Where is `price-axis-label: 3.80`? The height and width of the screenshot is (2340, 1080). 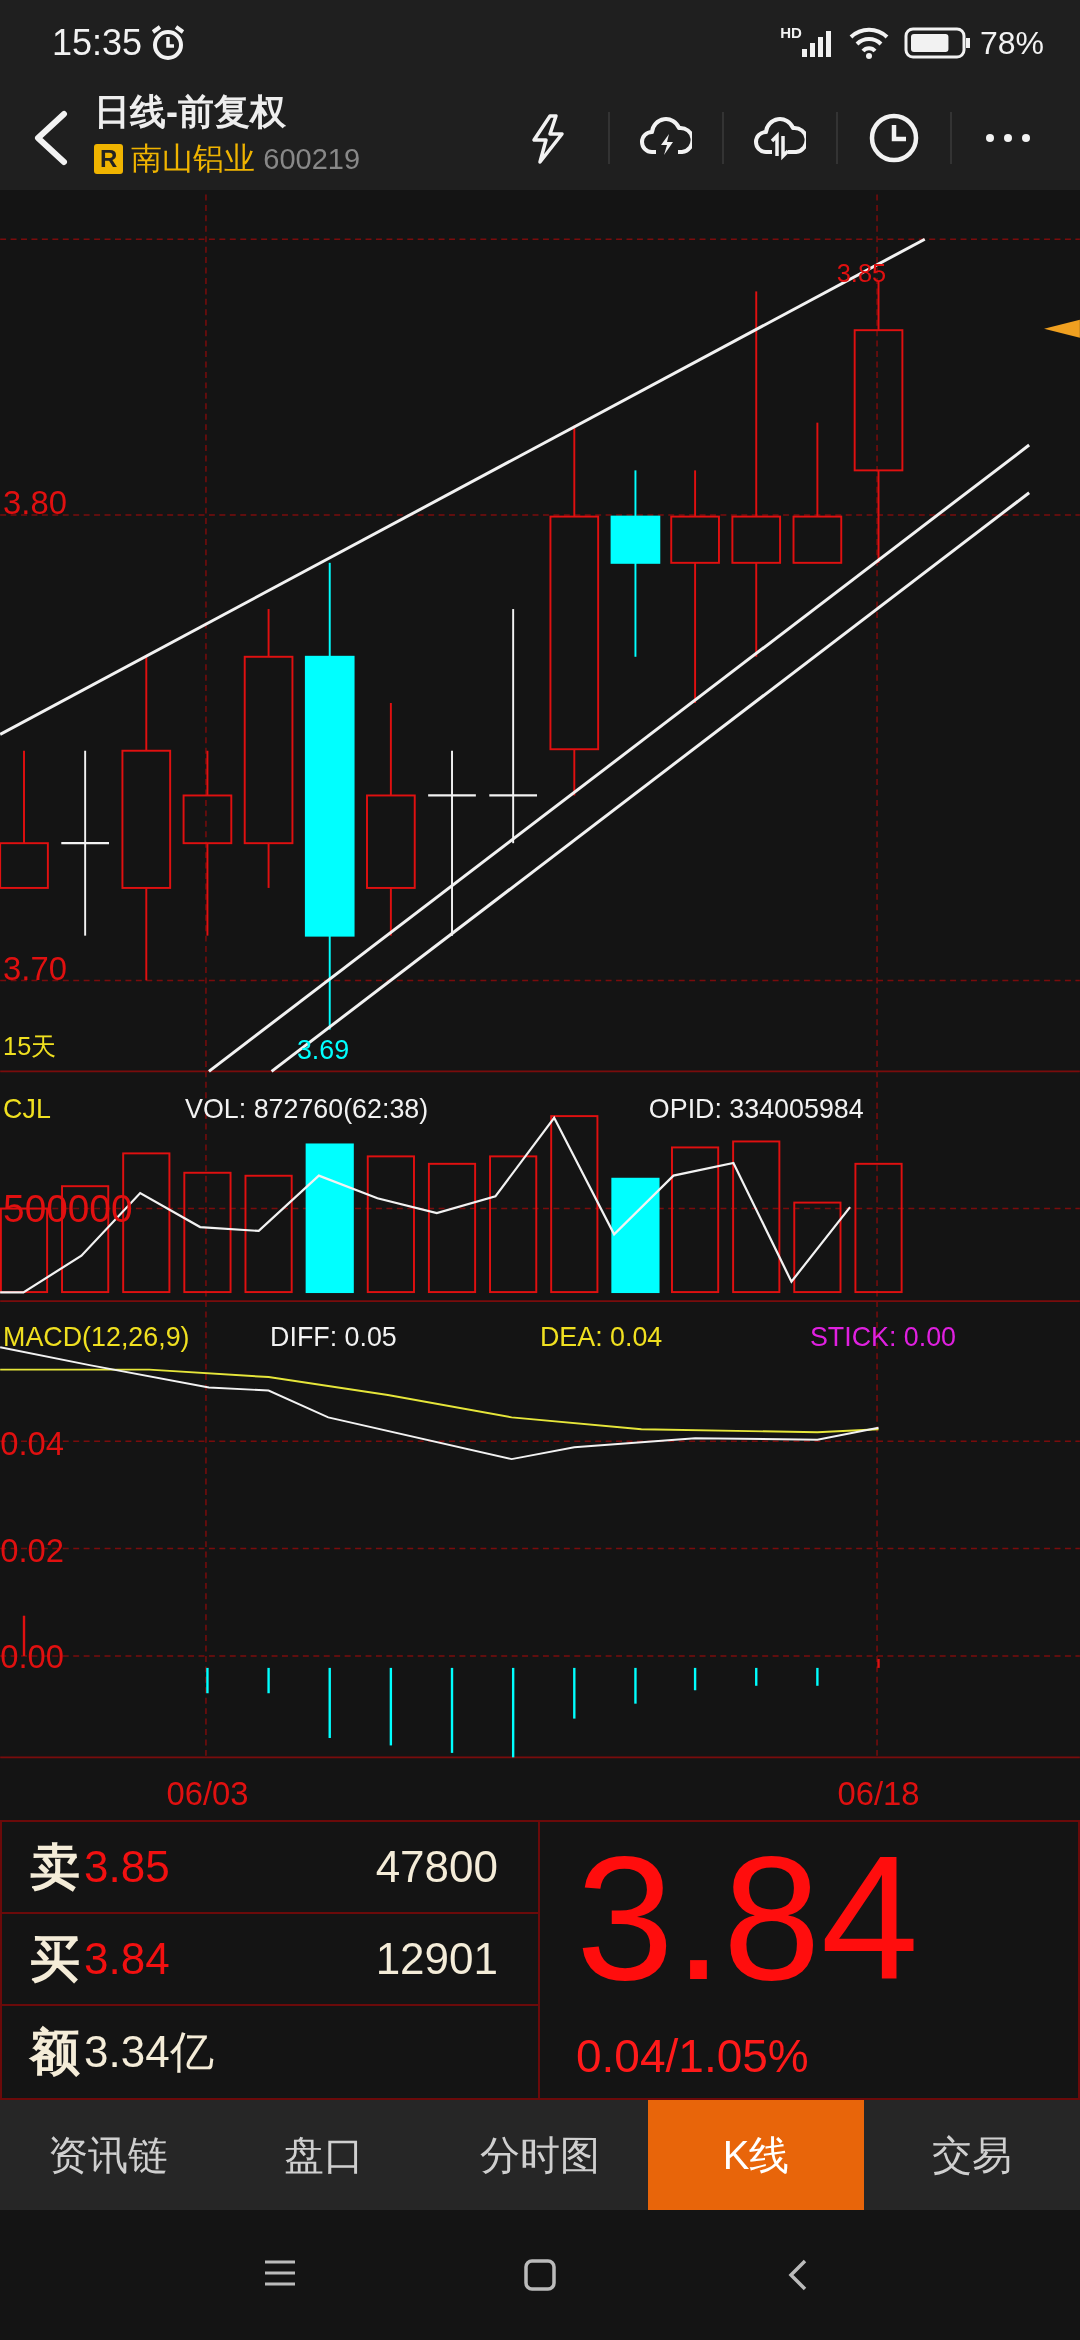 price-axis-label: 3.80 is located at coordinates (35, 502).